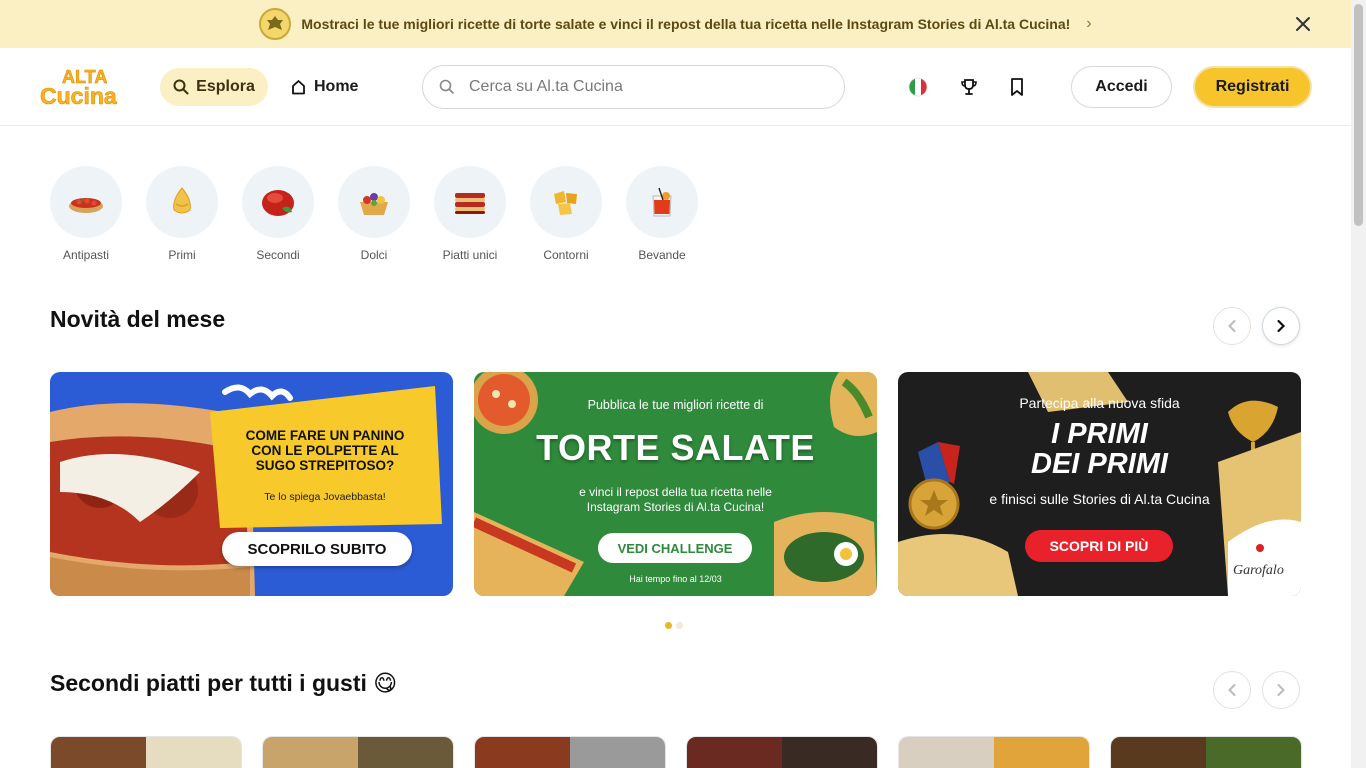 The image size is (1366, 768). I want to click on home-icon, so click(298, 87).